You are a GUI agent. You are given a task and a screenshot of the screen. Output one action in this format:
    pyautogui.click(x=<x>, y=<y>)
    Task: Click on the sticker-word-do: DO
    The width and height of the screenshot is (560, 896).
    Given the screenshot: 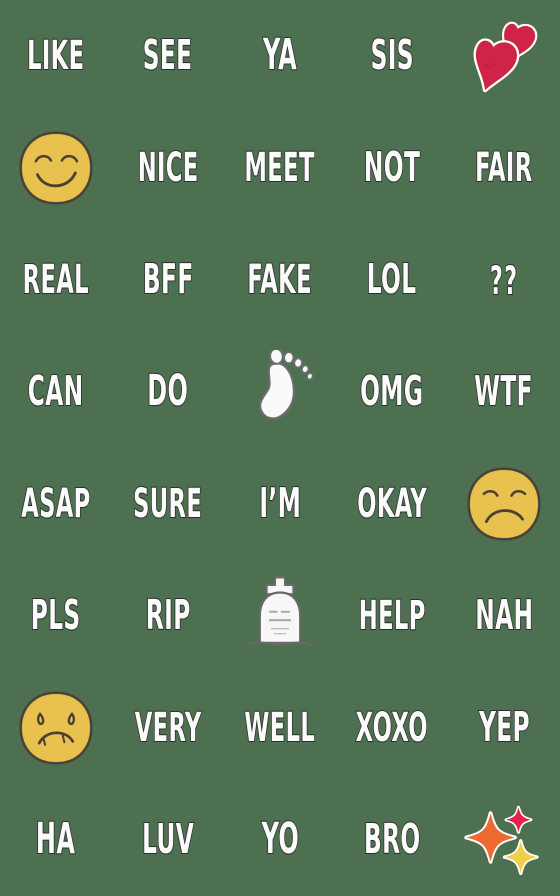 What is the action you would take?
    pyautogui.click(x=168, y=391)
    